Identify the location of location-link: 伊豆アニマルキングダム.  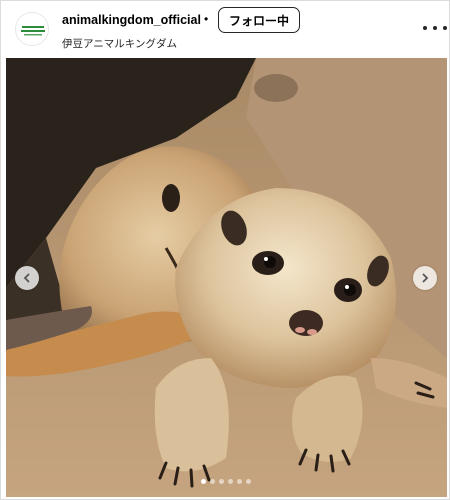
(119, 43).